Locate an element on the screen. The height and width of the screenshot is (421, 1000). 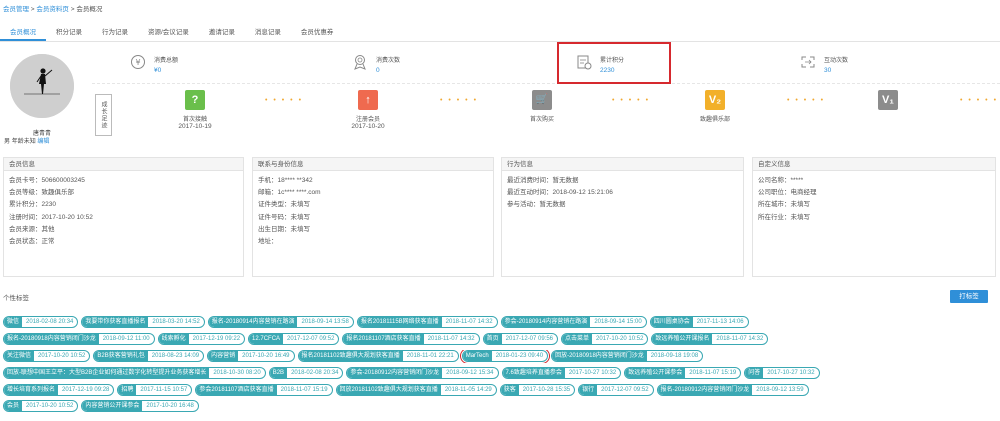
tag-chip: 线索孵化 2017-12-19 09:22 is located at coordinates (201, 338).